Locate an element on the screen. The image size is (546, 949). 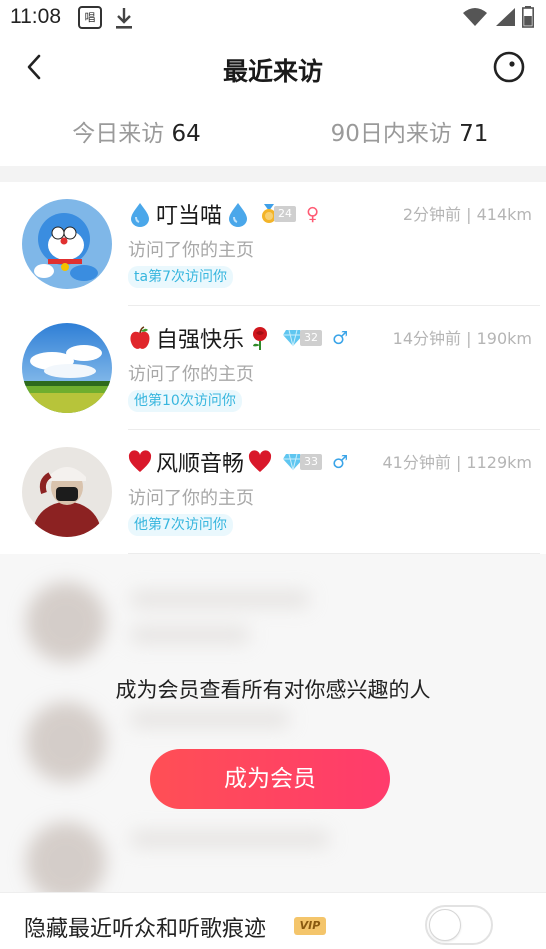
visitor-name-line: 风顺音畅 33 ♂ is located at coordinates (238, 462).